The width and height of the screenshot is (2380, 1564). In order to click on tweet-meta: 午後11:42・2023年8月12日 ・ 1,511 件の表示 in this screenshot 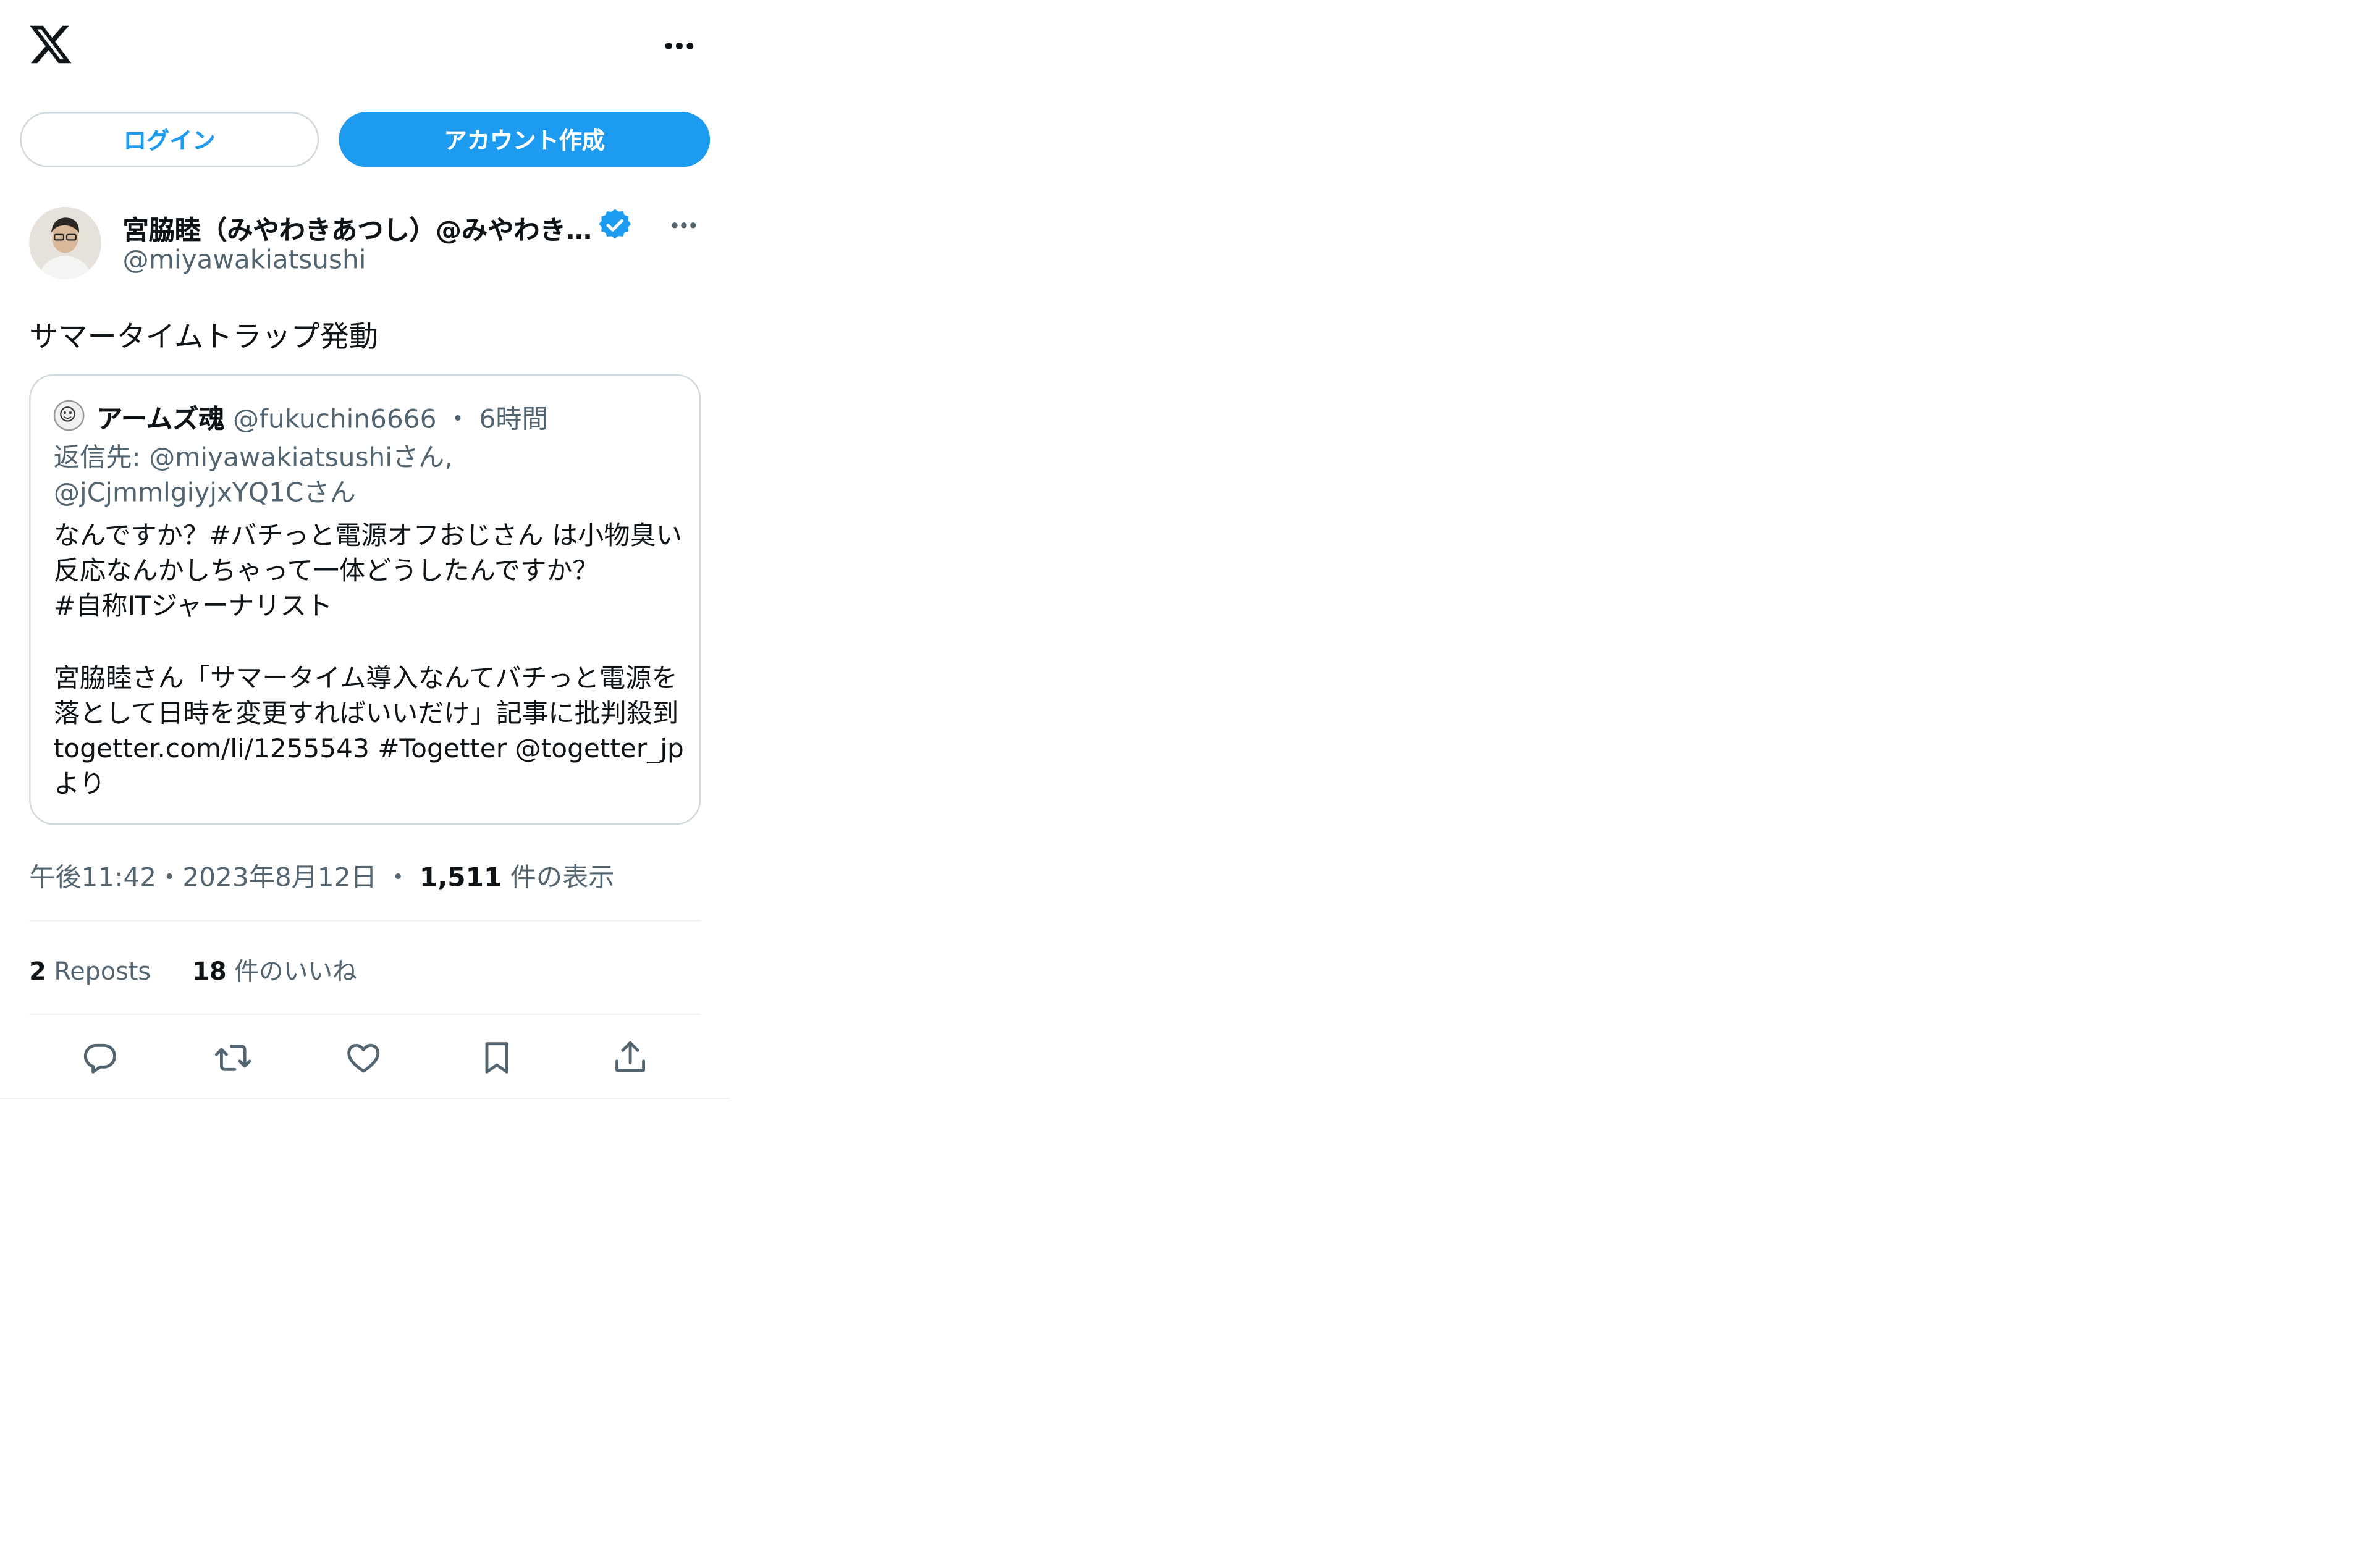, I will do `click(322, 875)`.